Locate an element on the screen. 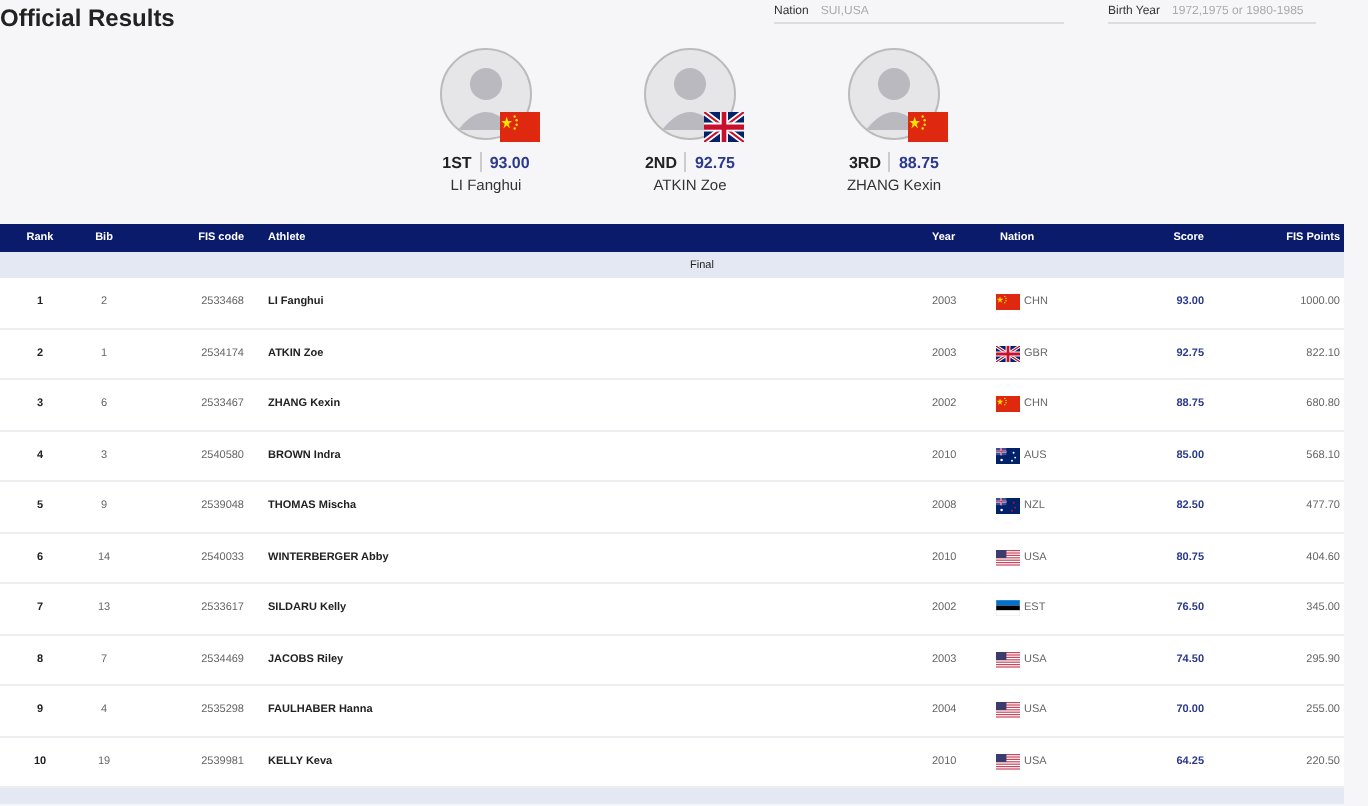  podium-place: 3RD is located at coordinates (864, 162).